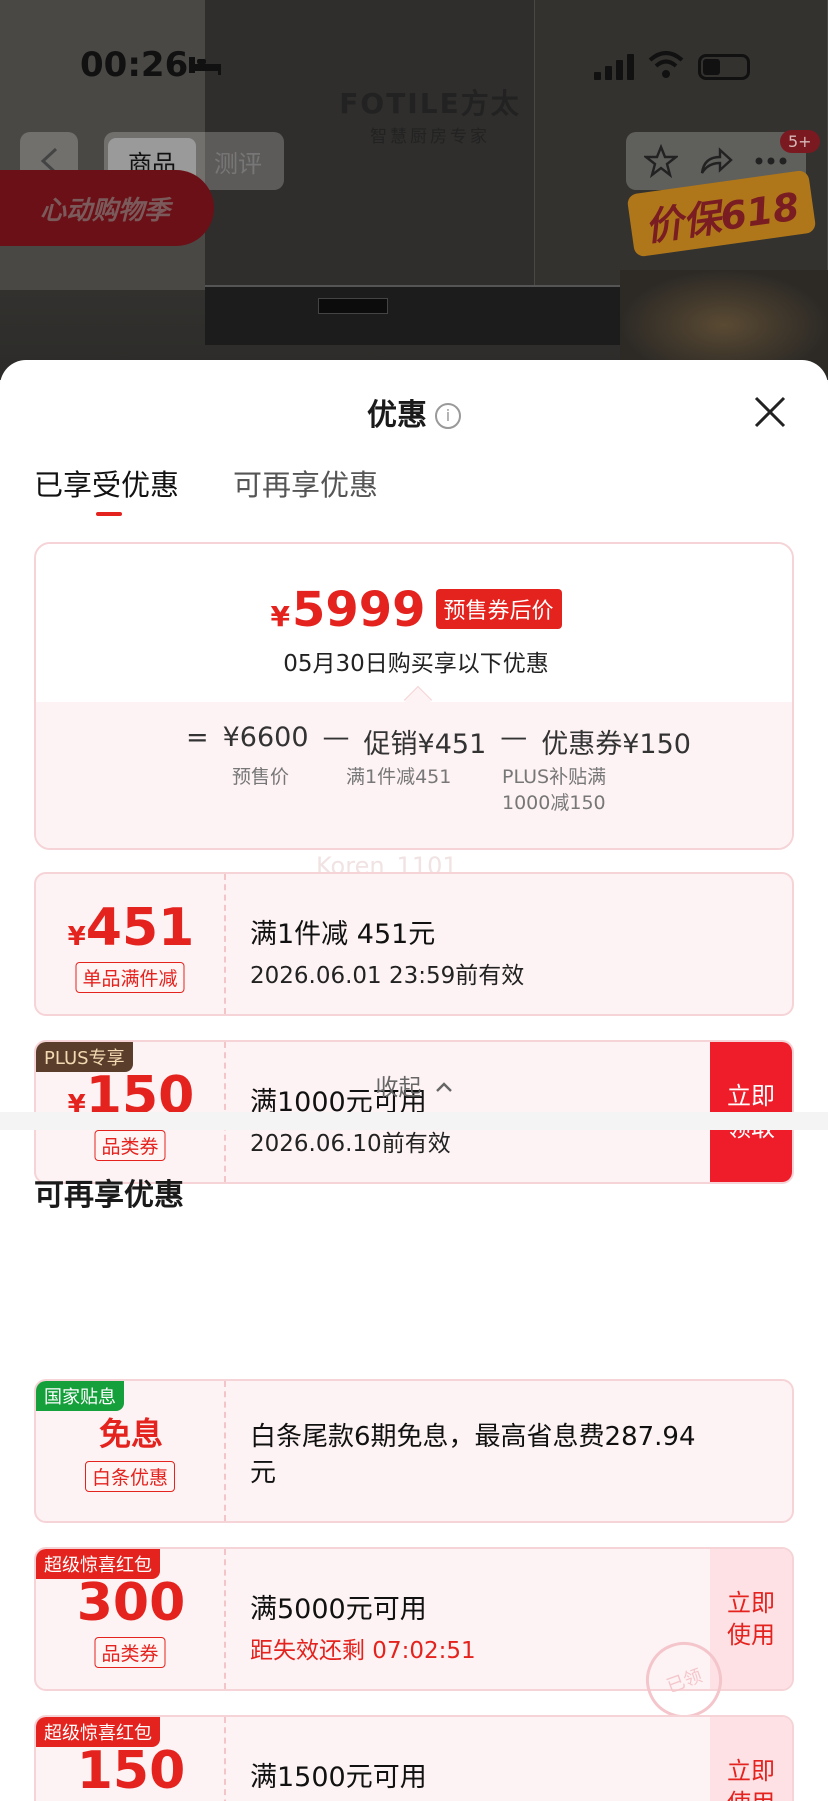  I want to click on sleep-bed-icon, so click(205, 66).